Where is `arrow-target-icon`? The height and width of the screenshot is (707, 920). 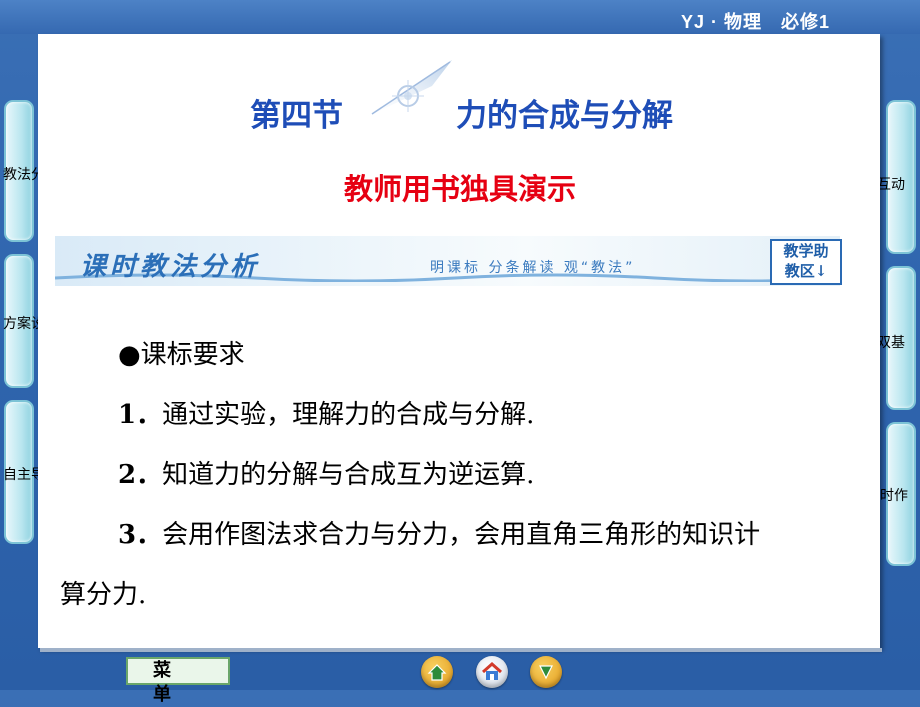
arrow-target-icon is located at coordinates (408, 89).